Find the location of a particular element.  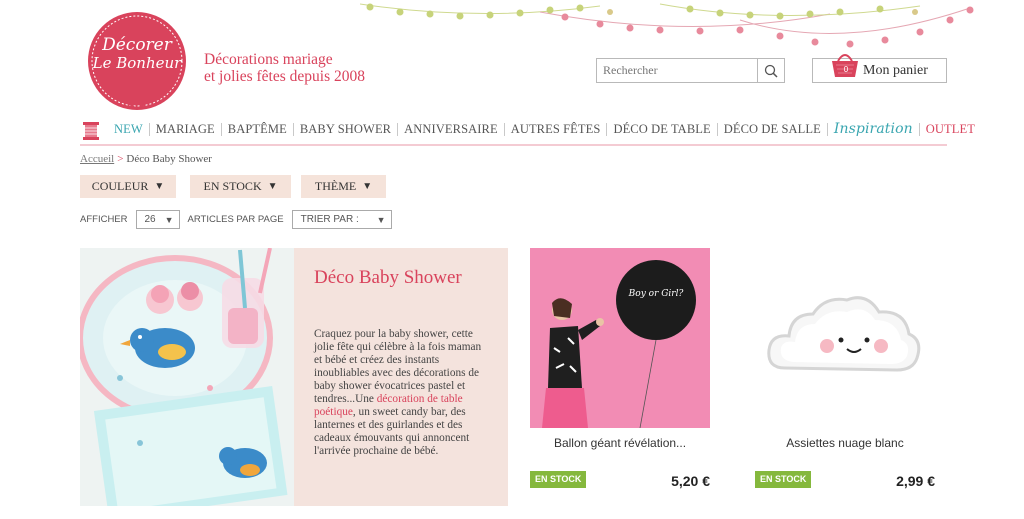

nav-item-deco-de-table: DÉCO DE TABLE is located at coordinates (662, 129).